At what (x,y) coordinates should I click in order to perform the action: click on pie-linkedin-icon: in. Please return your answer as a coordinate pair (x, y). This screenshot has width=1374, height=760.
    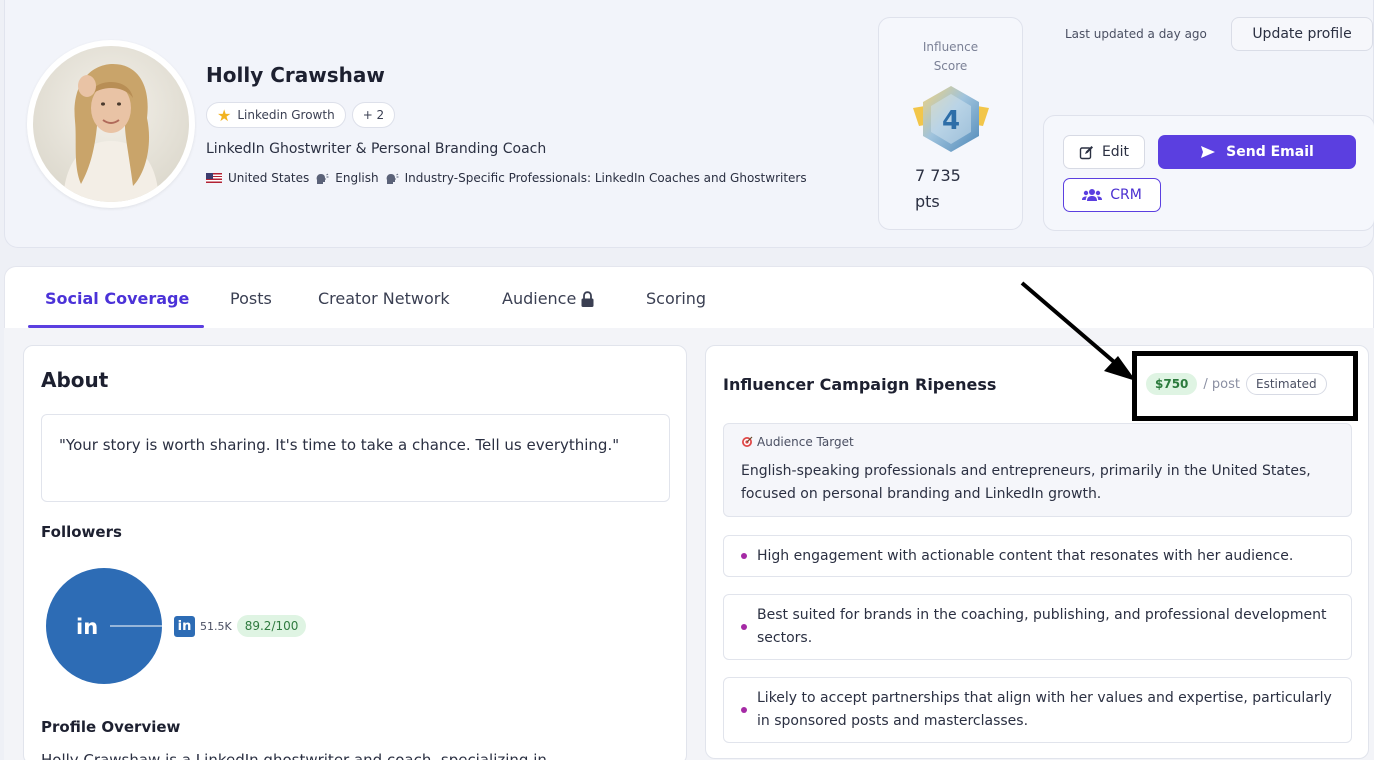
    Looking at the image, I should click on (87, 627).